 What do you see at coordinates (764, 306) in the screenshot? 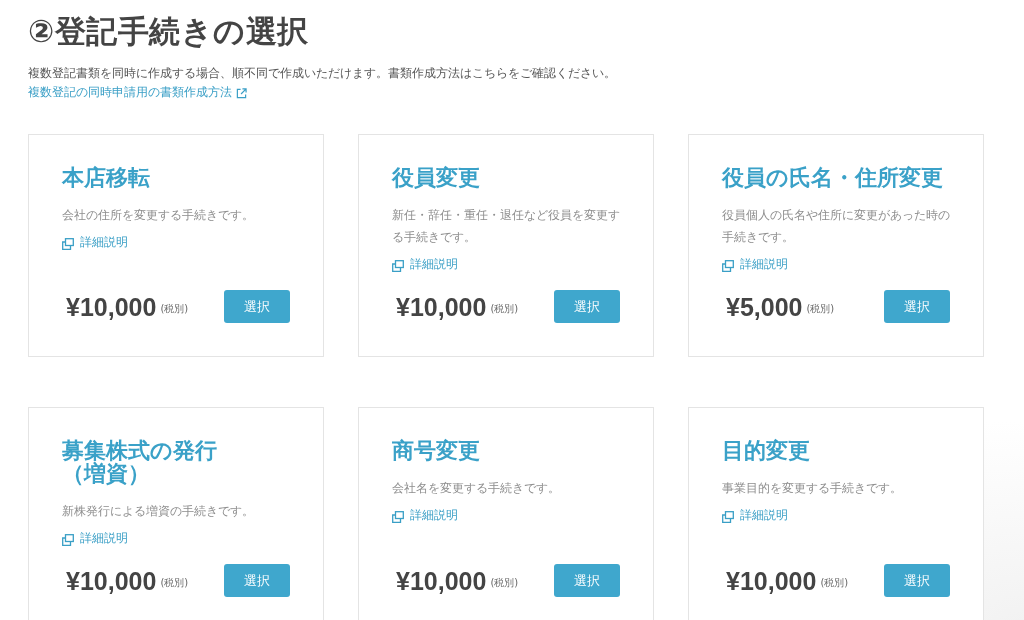
I see `price-text: ¥5,000` at bounding box center [764, 306].